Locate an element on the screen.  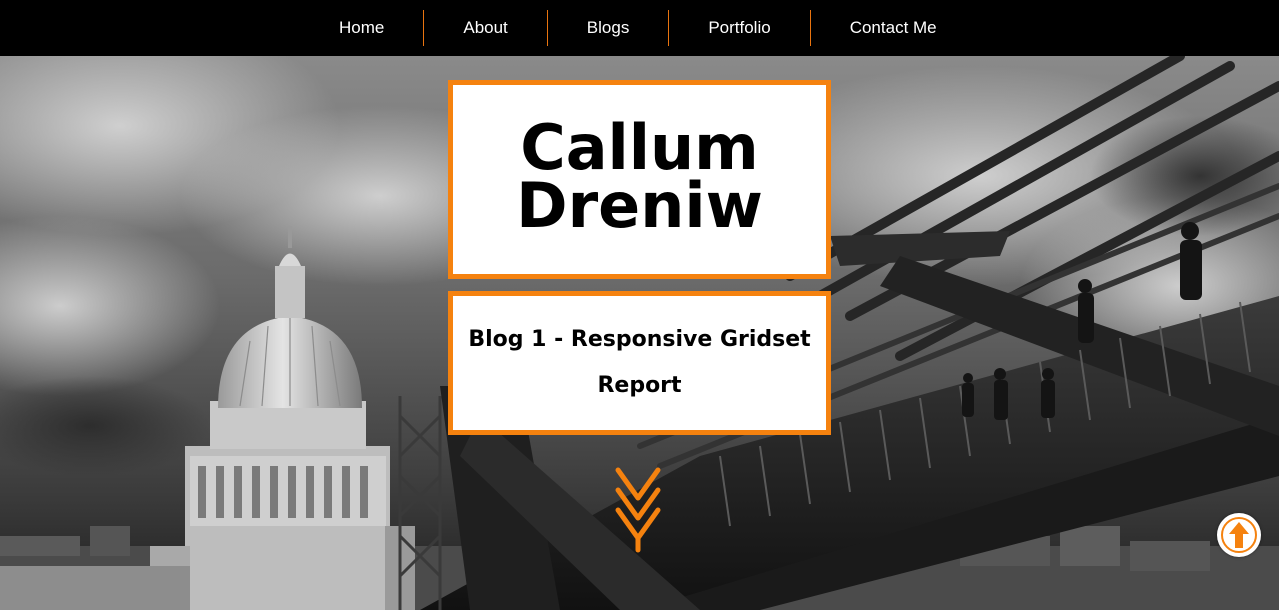
page-subtitle-box: Blog 1 - Responsive Gridset Report is located at coordinates (639, 363).